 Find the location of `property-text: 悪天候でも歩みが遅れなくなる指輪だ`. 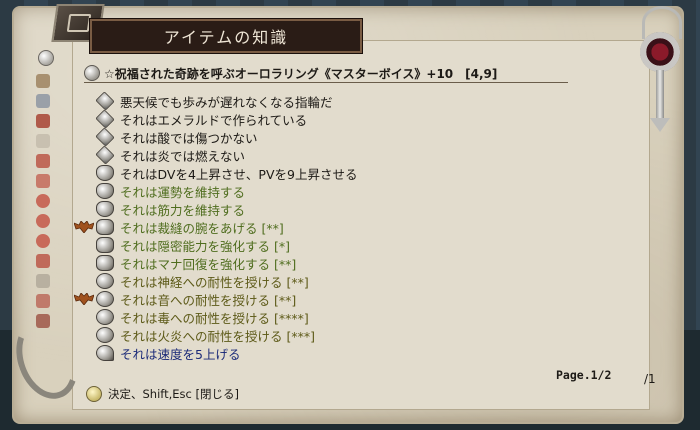

property-text: 悪天候でも歩みが遅れなくなる指輪だ is located at coordinates (226, 102).